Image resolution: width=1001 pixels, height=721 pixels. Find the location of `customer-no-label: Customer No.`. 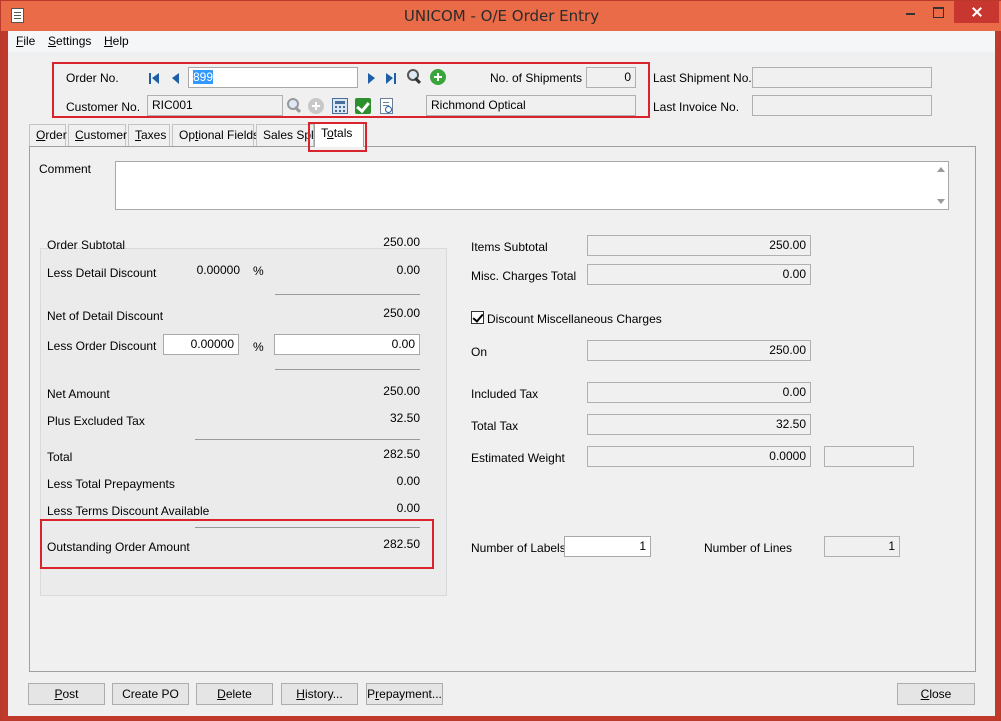

customer-no-label: Customer No. is located at coordinates (103, 107).